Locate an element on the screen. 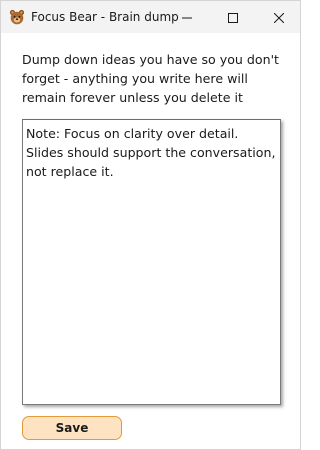  maximize-icon is located at coordinates (233, 17).